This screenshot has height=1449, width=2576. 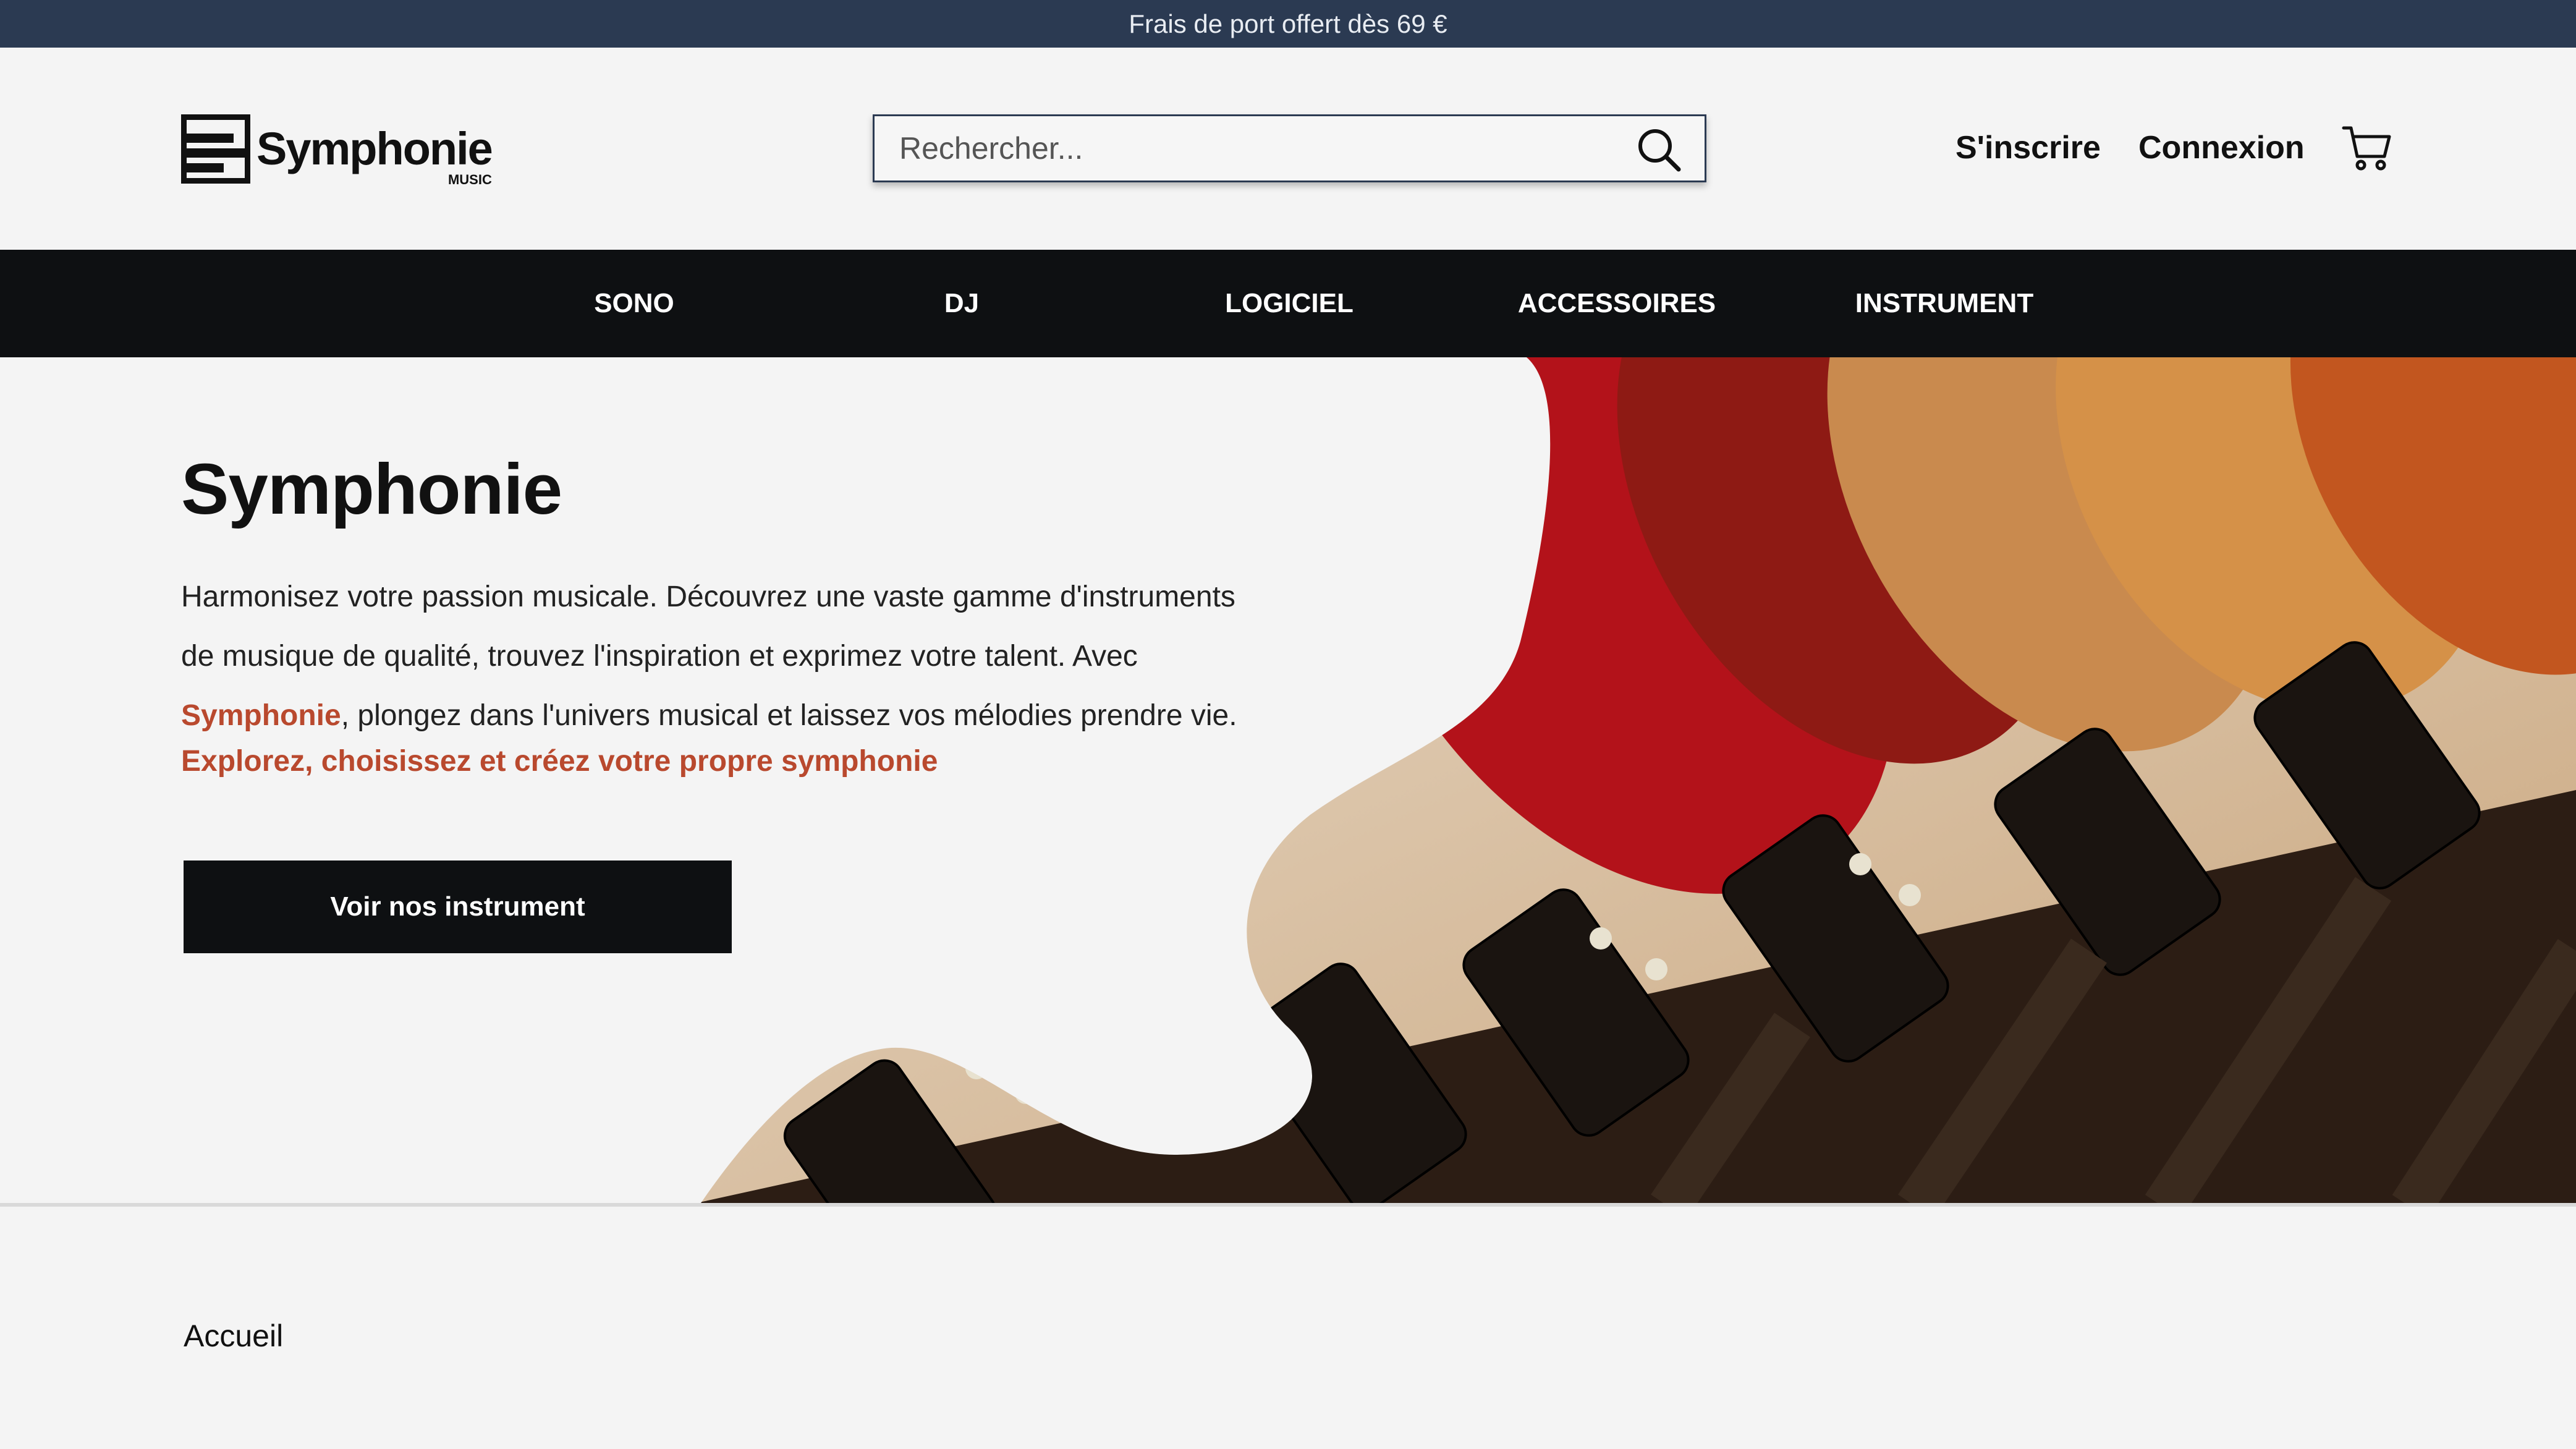 I want to click on search-bar, so click(x=1289, y=148).